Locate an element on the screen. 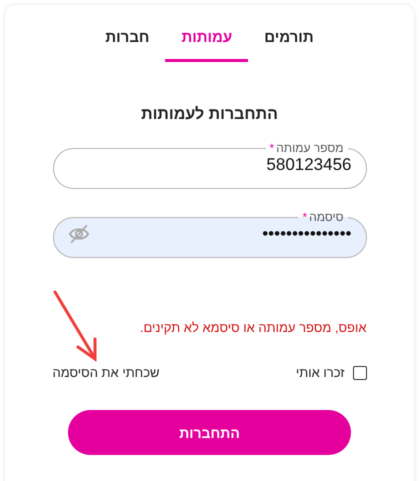 This screenshot has height=481, width=419. field-value: 580123456 is located at coordinates (309, 165).